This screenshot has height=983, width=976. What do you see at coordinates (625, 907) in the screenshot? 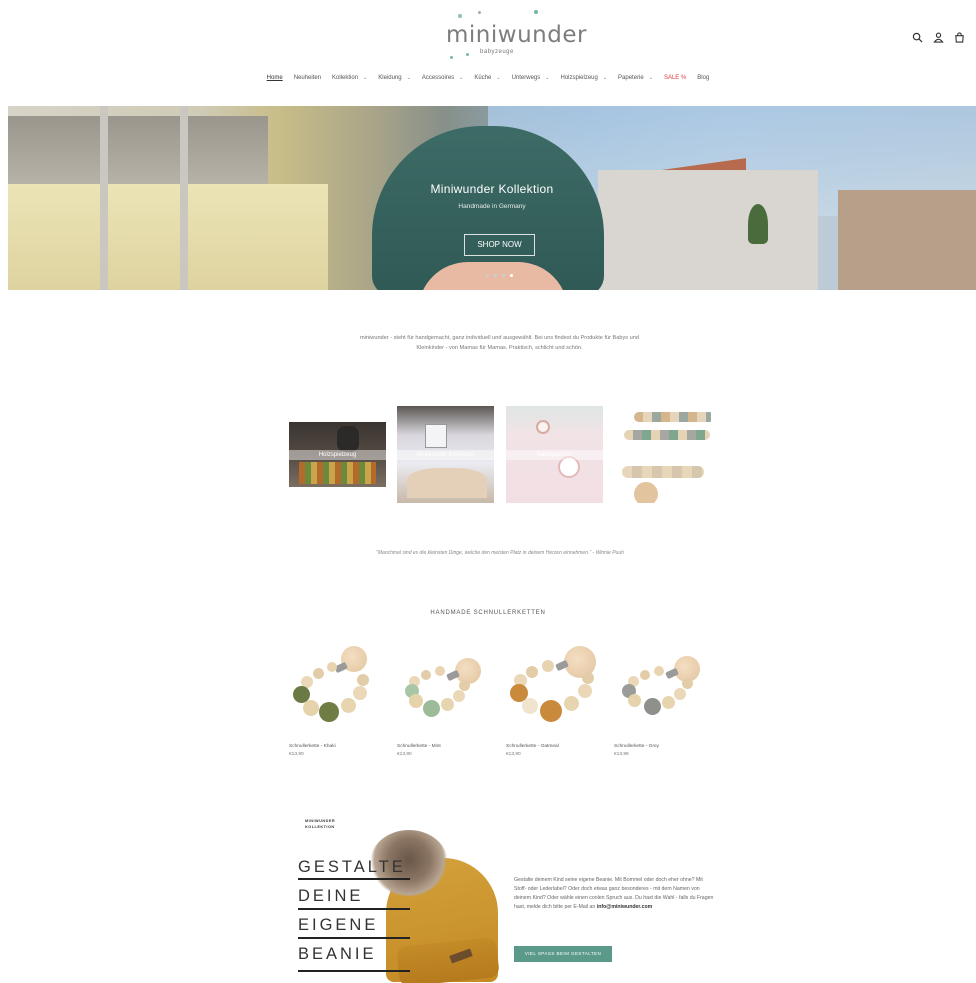
I see `promo-email: info@miniwunder.com` at bounding box center [625, 907].